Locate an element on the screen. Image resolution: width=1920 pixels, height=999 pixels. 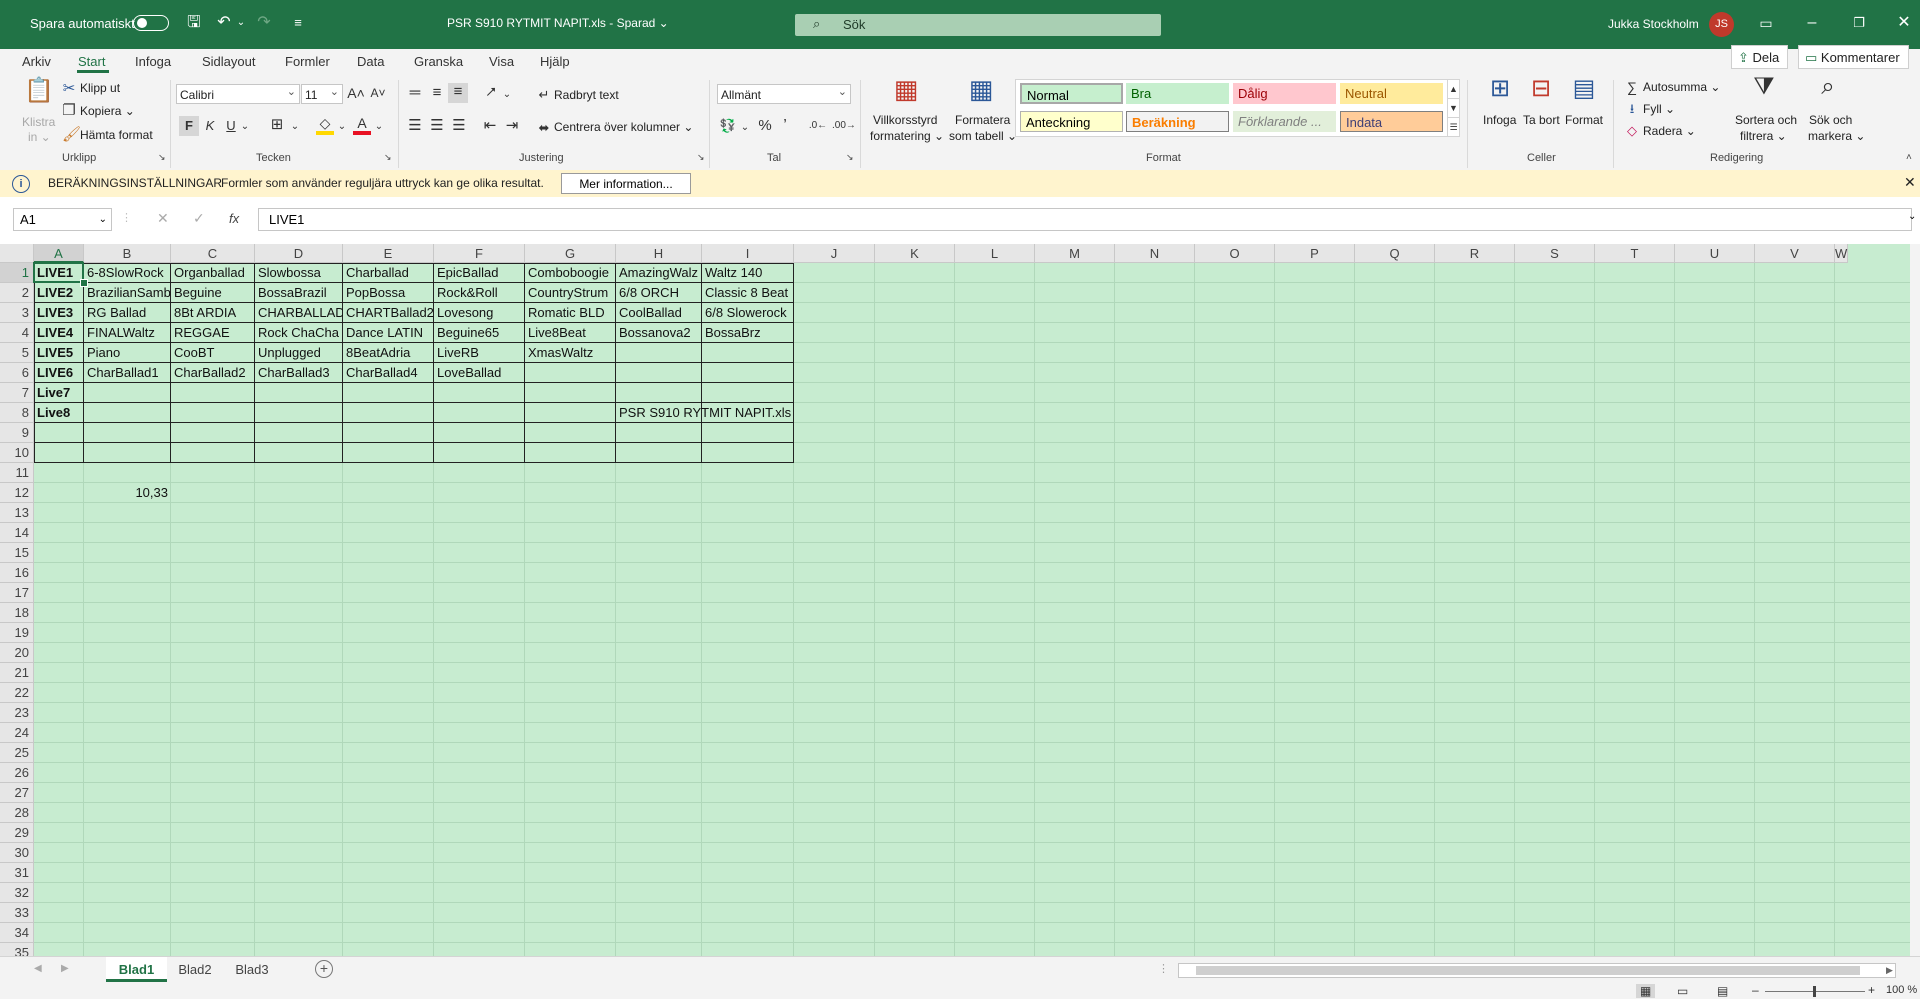
align-middle-icon: ≡ is located at coordinates (437, 93).